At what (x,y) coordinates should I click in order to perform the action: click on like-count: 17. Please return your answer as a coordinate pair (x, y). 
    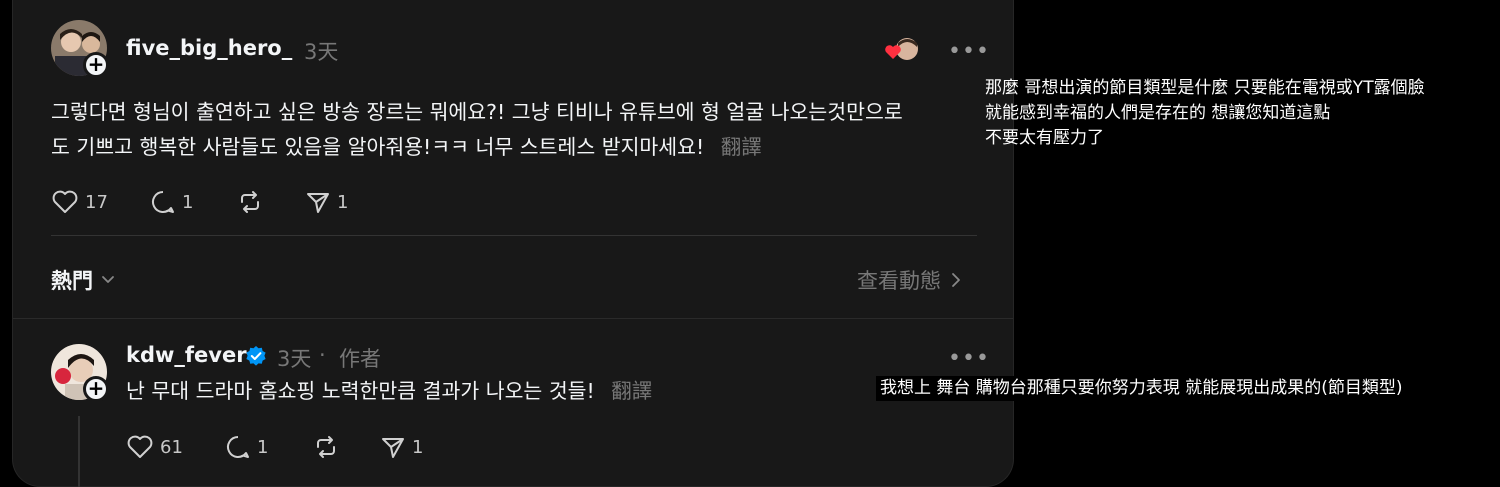
    Looking at the image, I should click on (96, 202).